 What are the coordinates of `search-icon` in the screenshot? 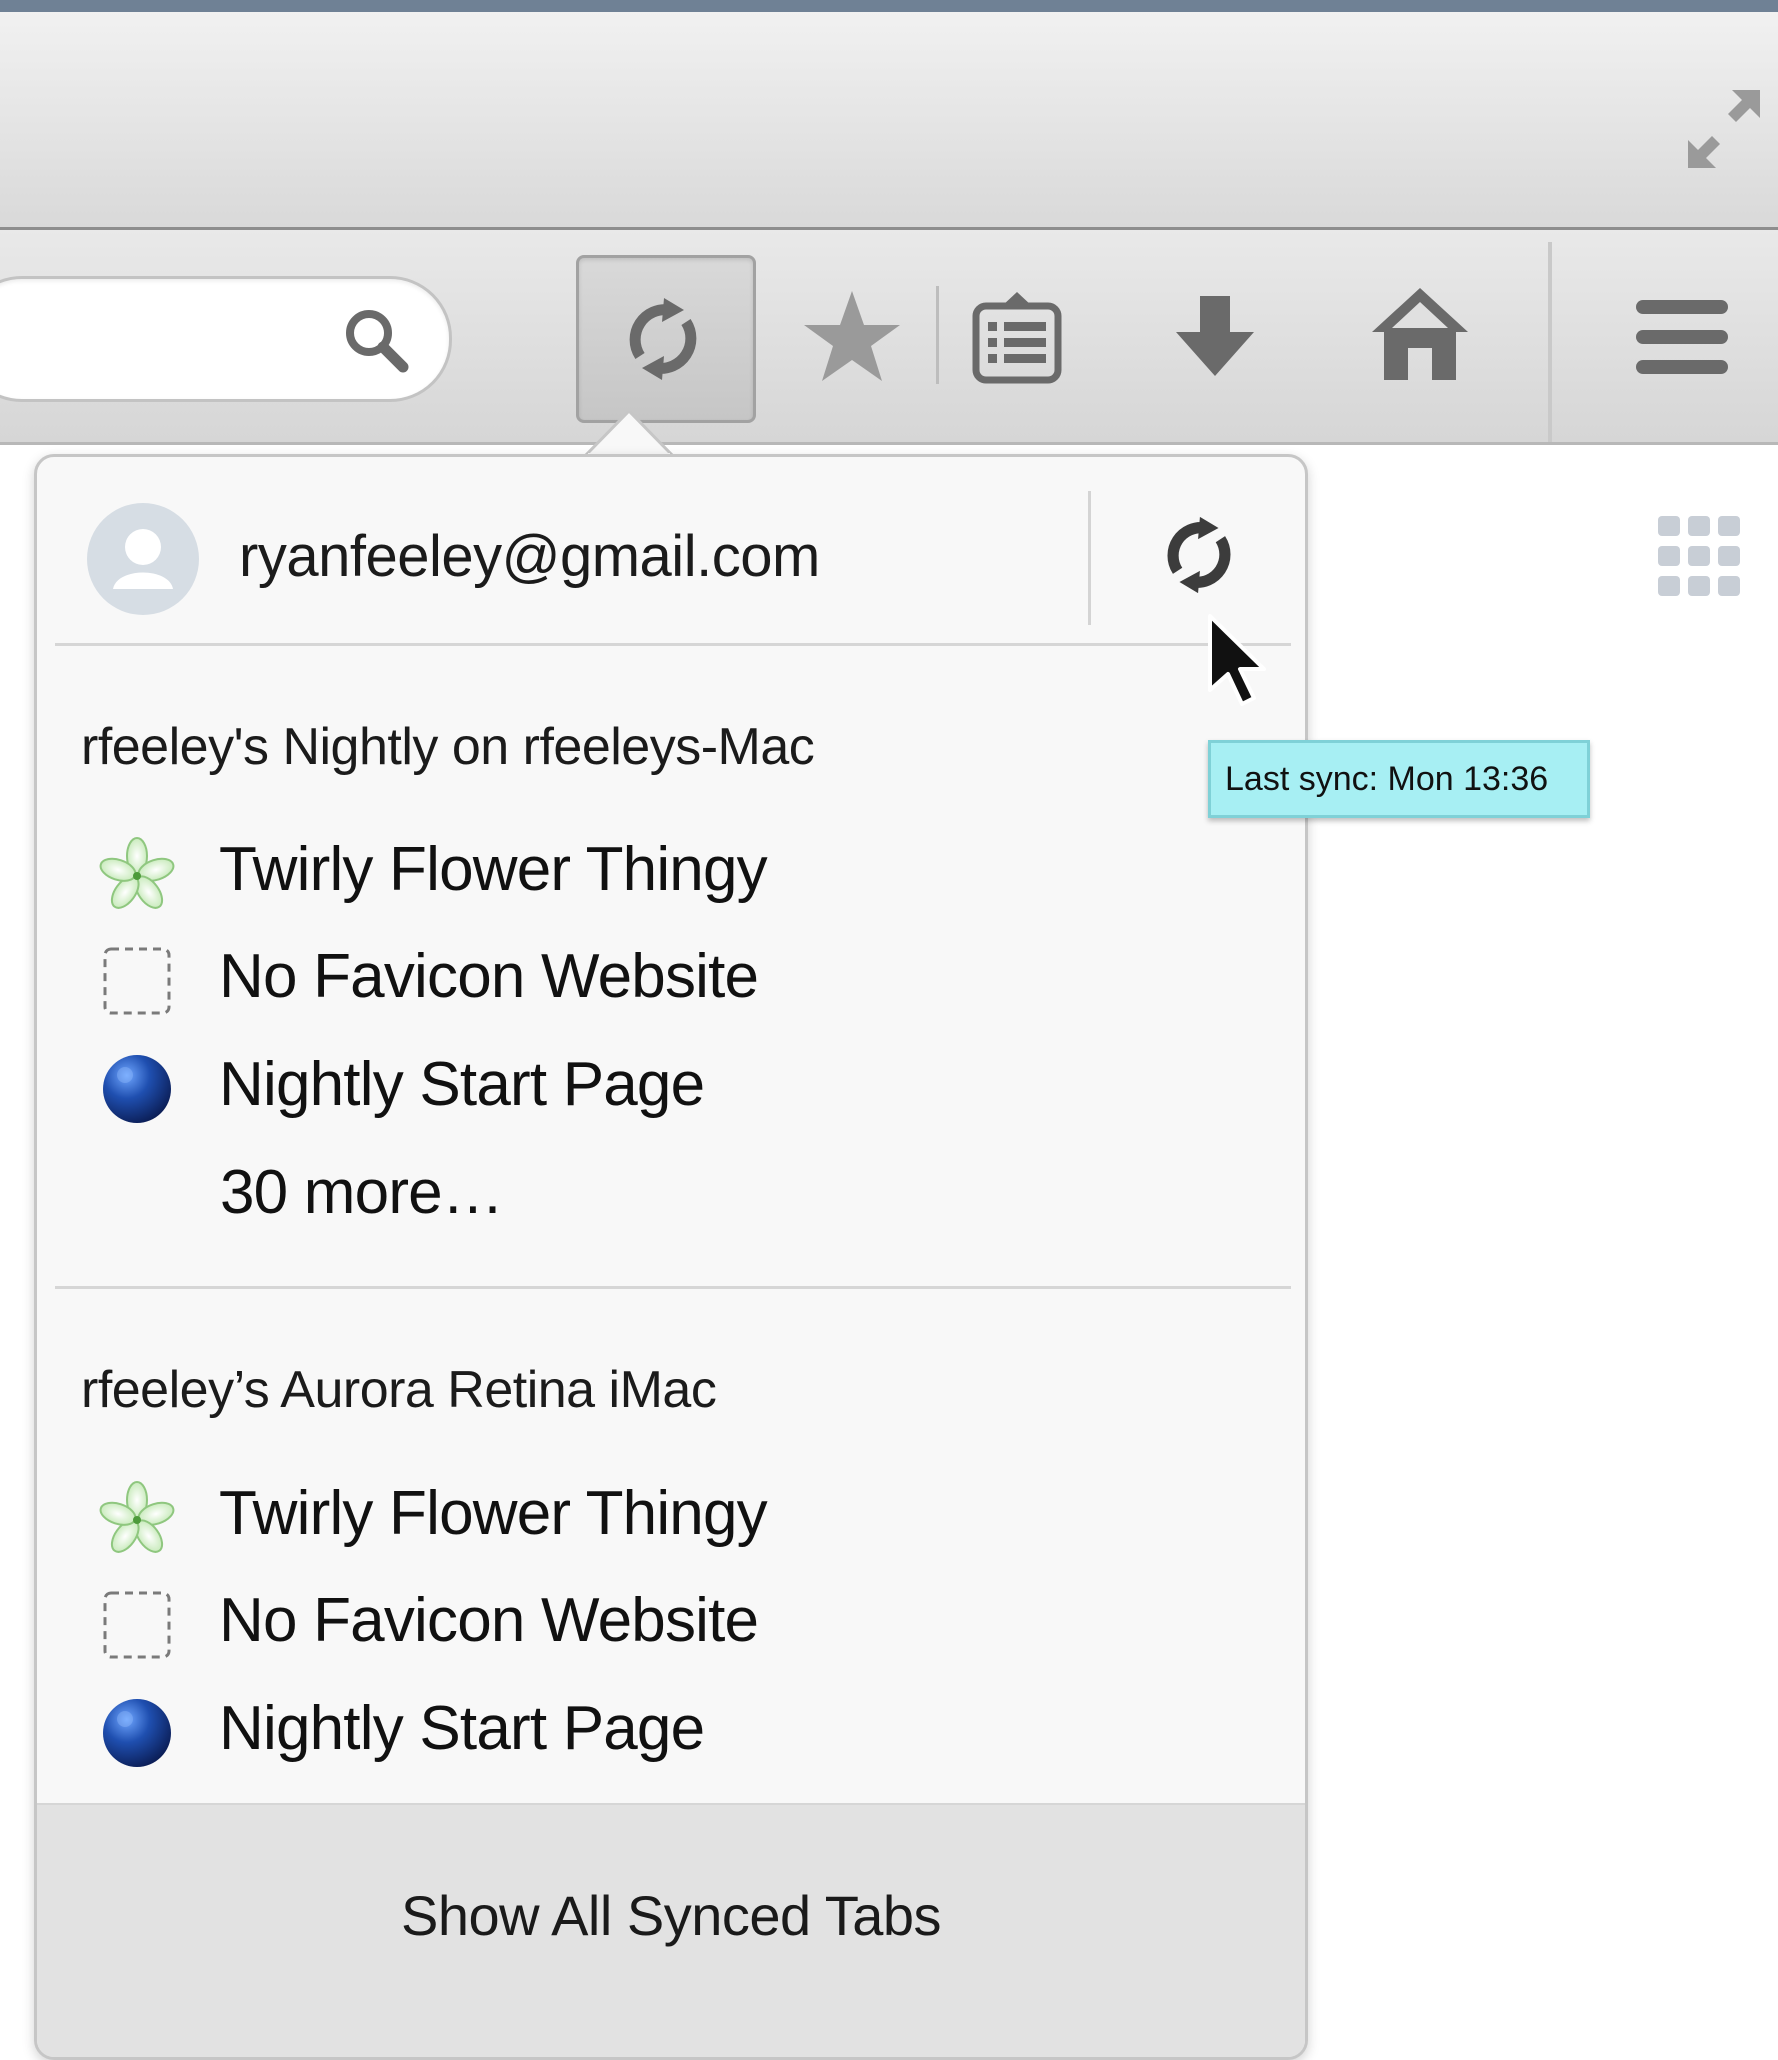 It's located at (377, 341).